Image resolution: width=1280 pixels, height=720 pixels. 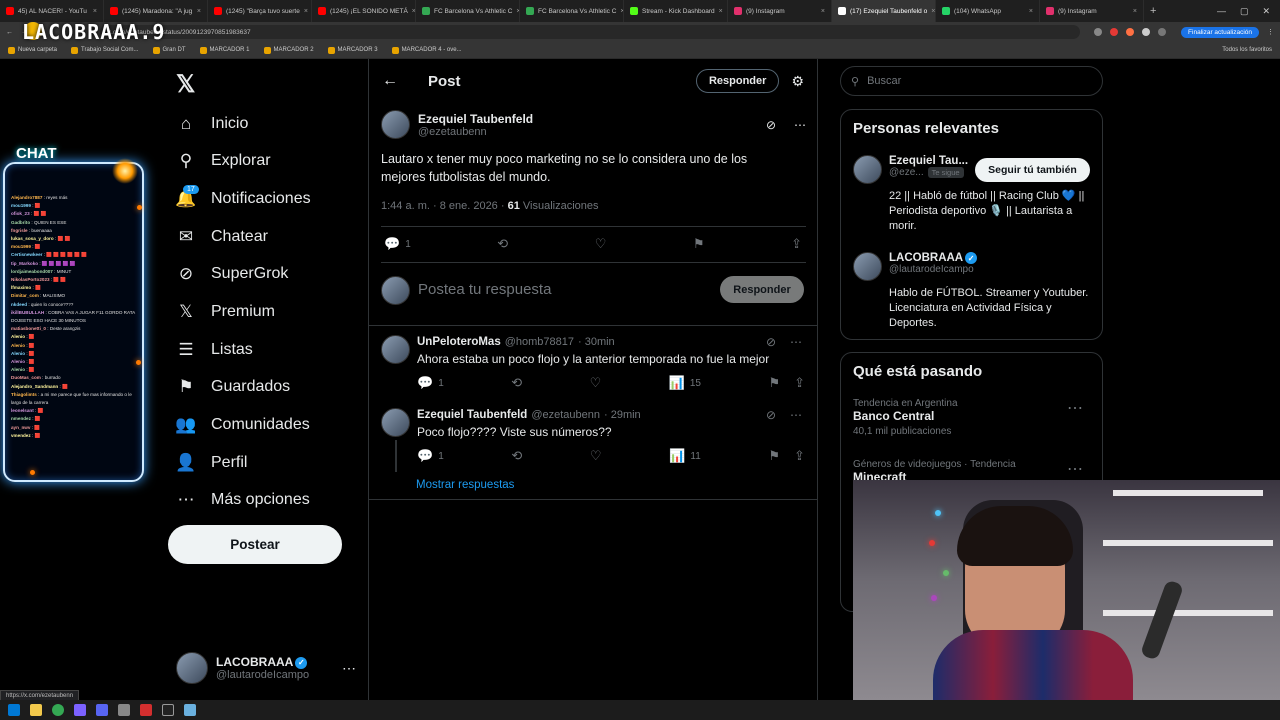 I want to click on reply-author-name: Ezequiel Taubenfeld, so click(x=472, y=415).